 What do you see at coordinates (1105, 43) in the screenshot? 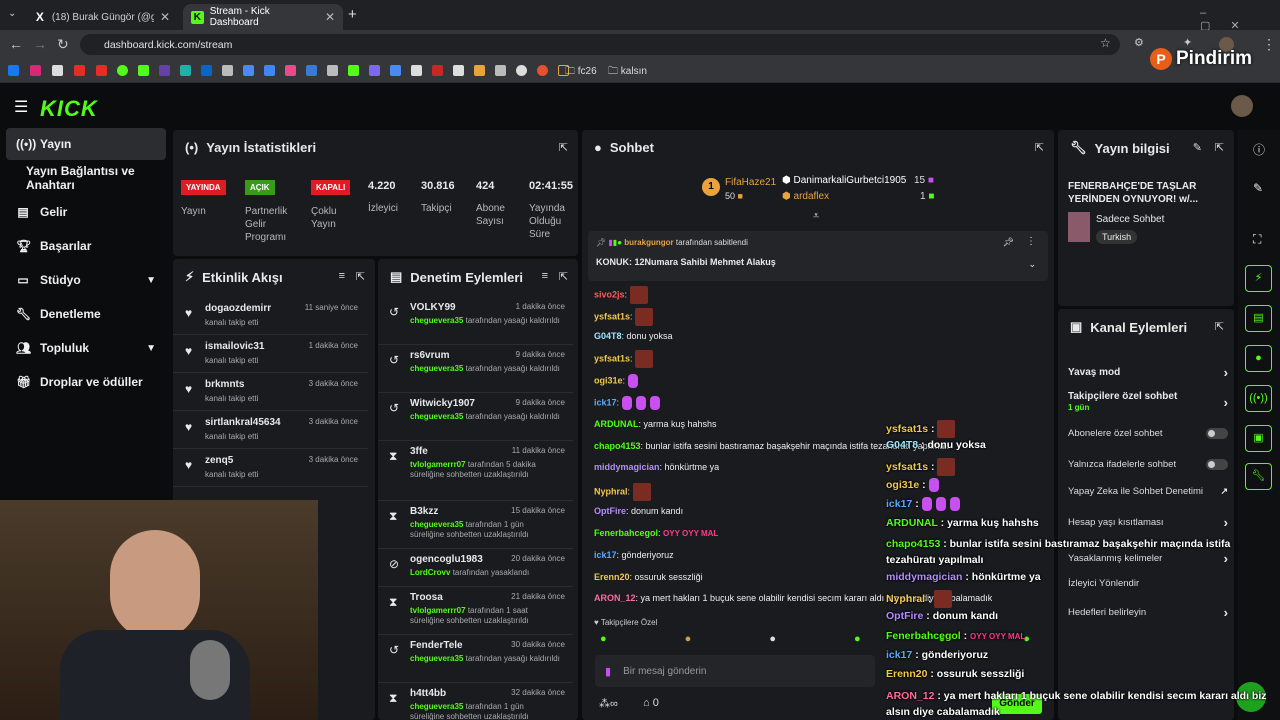
I see `bookmark-star-icon: ☆` at bounding box center [1105, 43].